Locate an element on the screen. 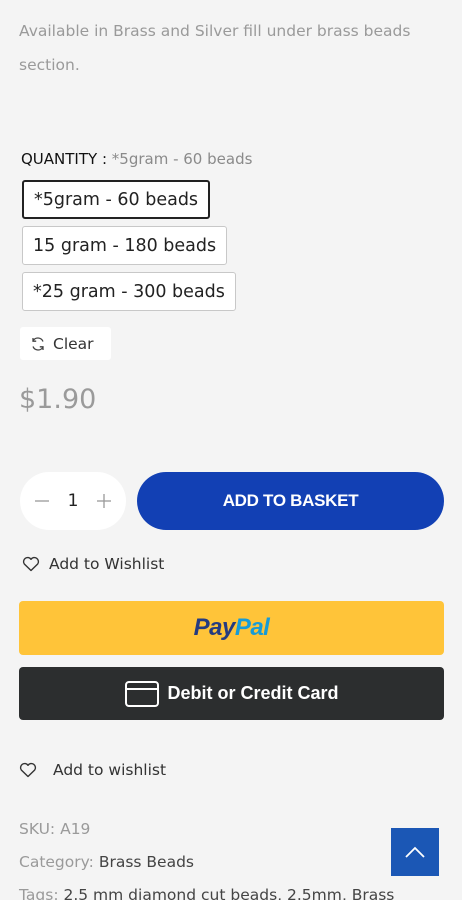  plus-icon is located at coordinates (103, 501).